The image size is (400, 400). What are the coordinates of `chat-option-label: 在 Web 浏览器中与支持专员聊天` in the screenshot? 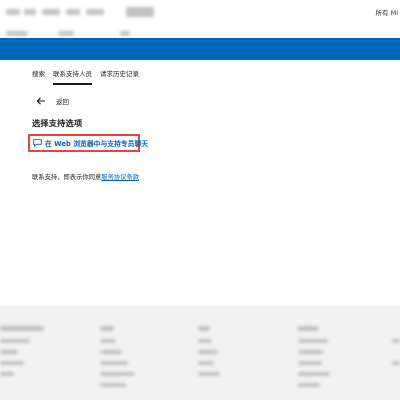 It's located at (97, 144).